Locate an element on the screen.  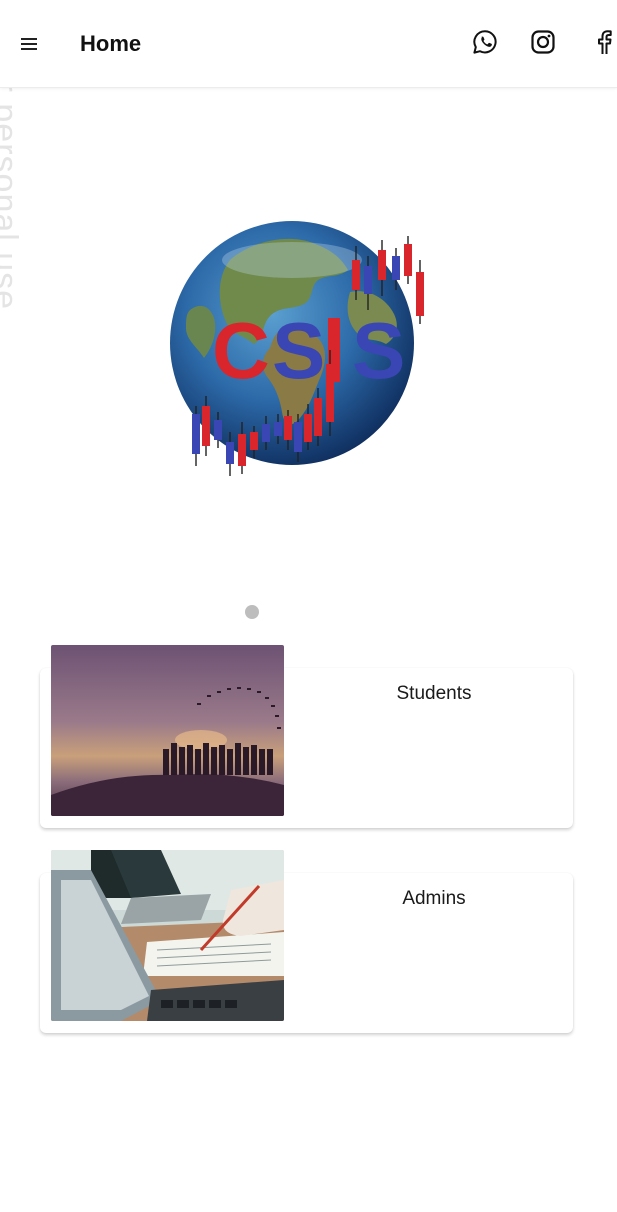
carousel-indicator-dot is located at coordinates (252, 612).